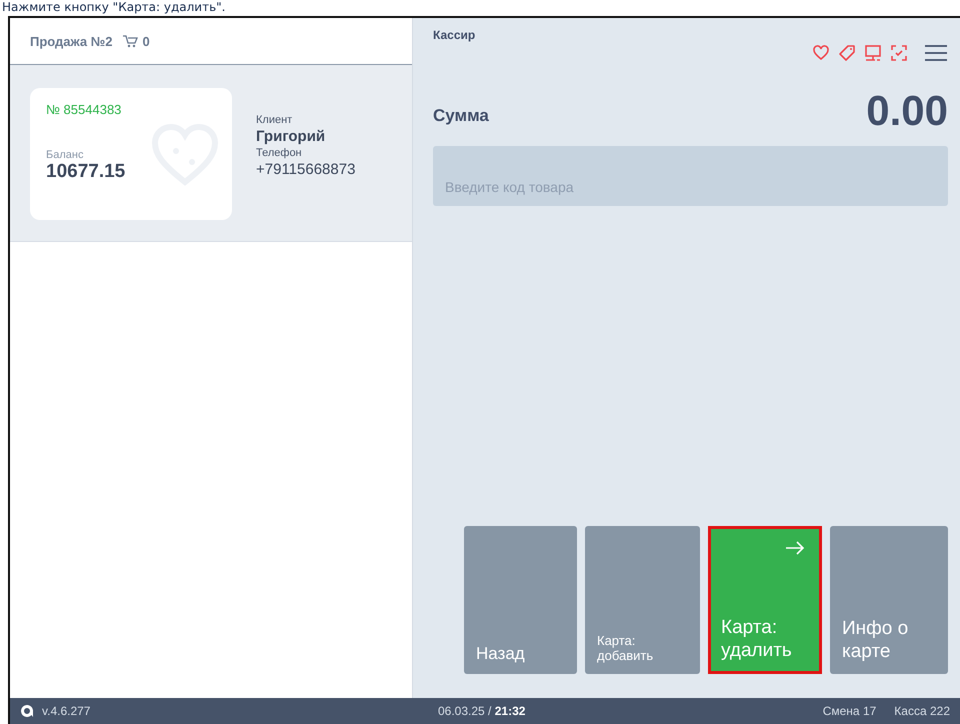 The height and width of the screenshot is (724, 960). What do you see at coordinates (130, 41) in the screenshot?
I see `cart-icon` at bounding box center [130, 41].